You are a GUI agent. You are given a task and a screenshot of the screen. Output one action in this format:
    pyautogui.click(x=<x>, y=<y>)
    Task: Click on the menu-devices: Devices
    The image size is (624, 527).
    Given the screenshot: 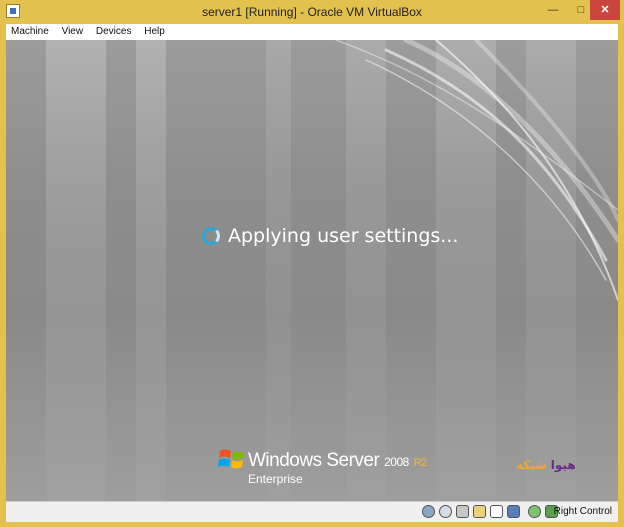 What is the action you would take?
    pyautogui.click(x=114, y=31)
    